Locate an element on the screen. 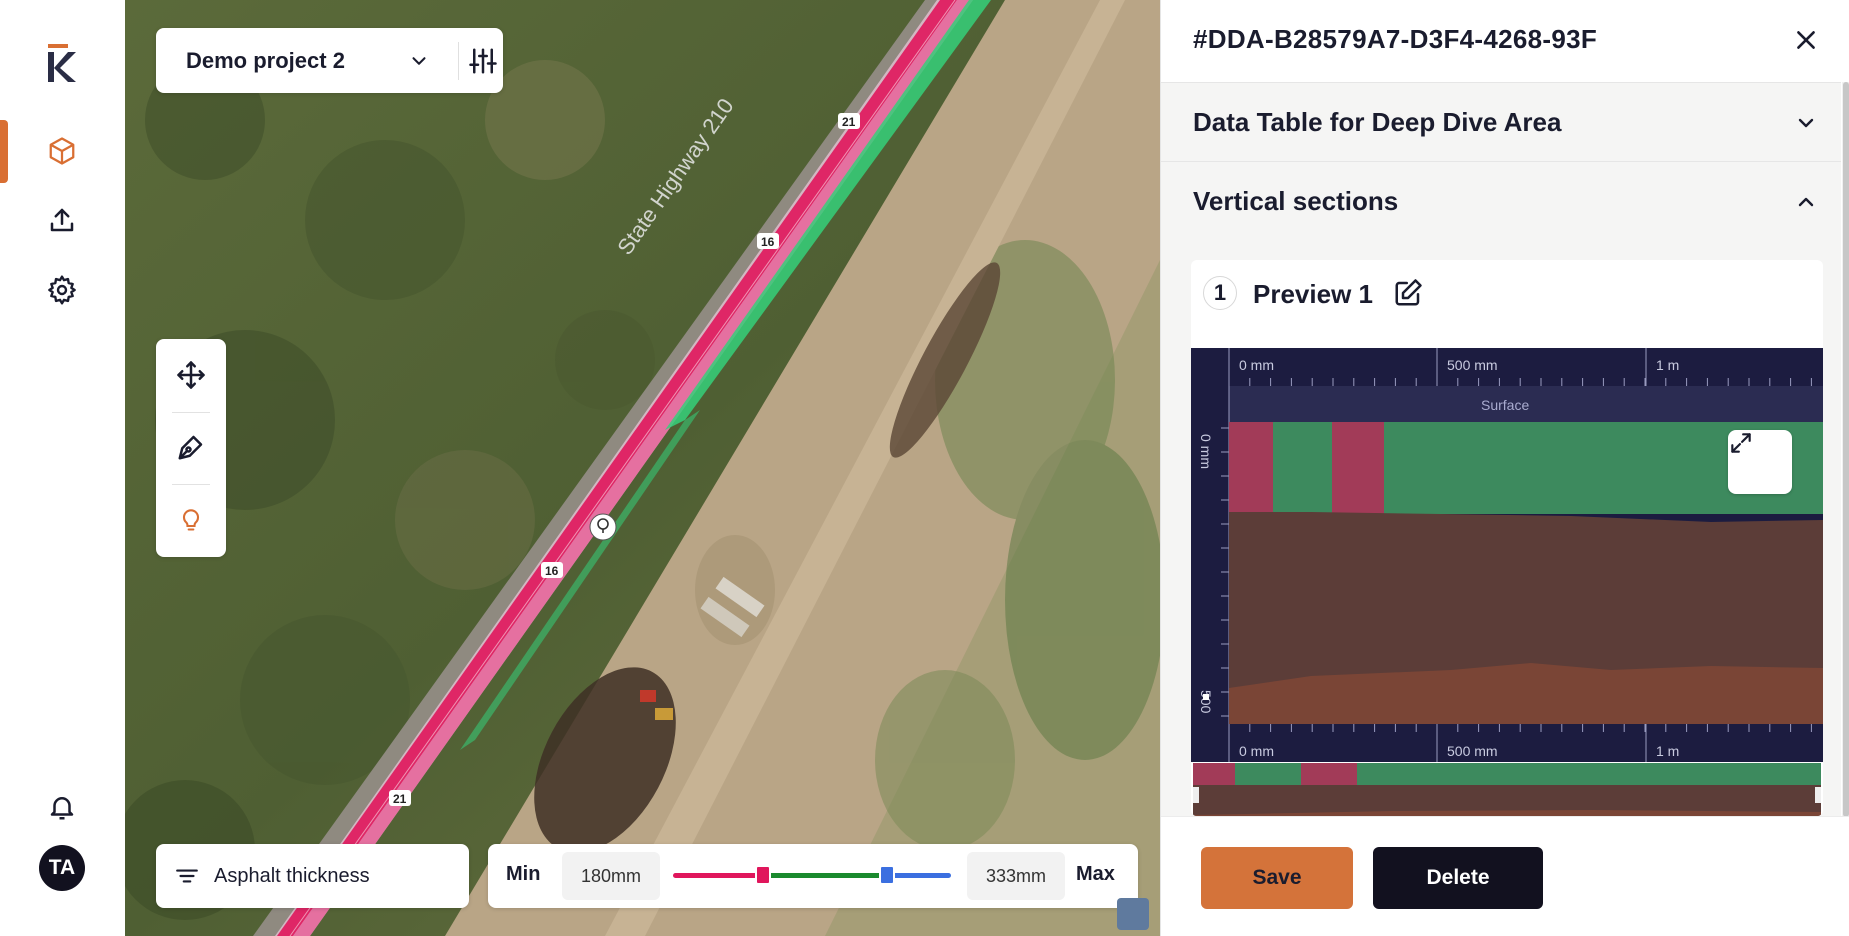  accordion-title: Vertical sections is located at coordinates (1296, 200).